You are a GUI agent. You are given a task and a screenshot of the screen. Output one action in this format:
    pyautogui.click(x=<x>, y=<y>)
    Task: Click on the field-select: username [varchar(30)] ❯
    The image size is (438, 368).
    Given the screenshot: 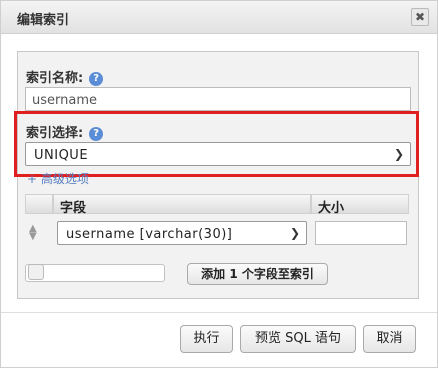 What is the action you would take?
    pyautogui.click(x=182, y=233)
    